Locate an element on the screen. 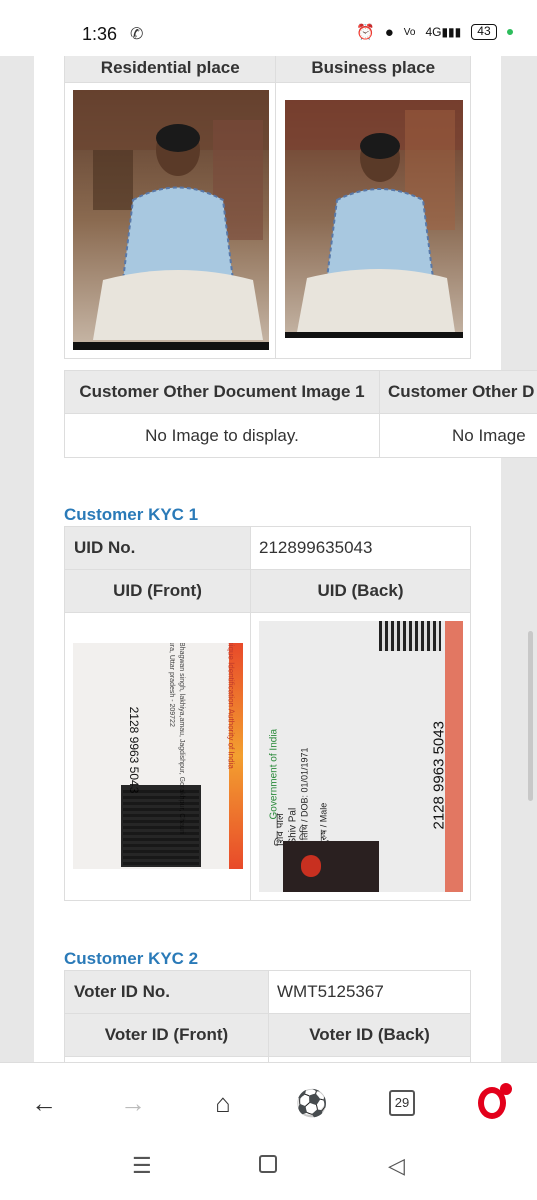 The image size is (537, 1200). status-bar: 1:36 ✆ ⏰ ● Vo 4G▮▮▮ 43 is located at coordinates (268, 28).